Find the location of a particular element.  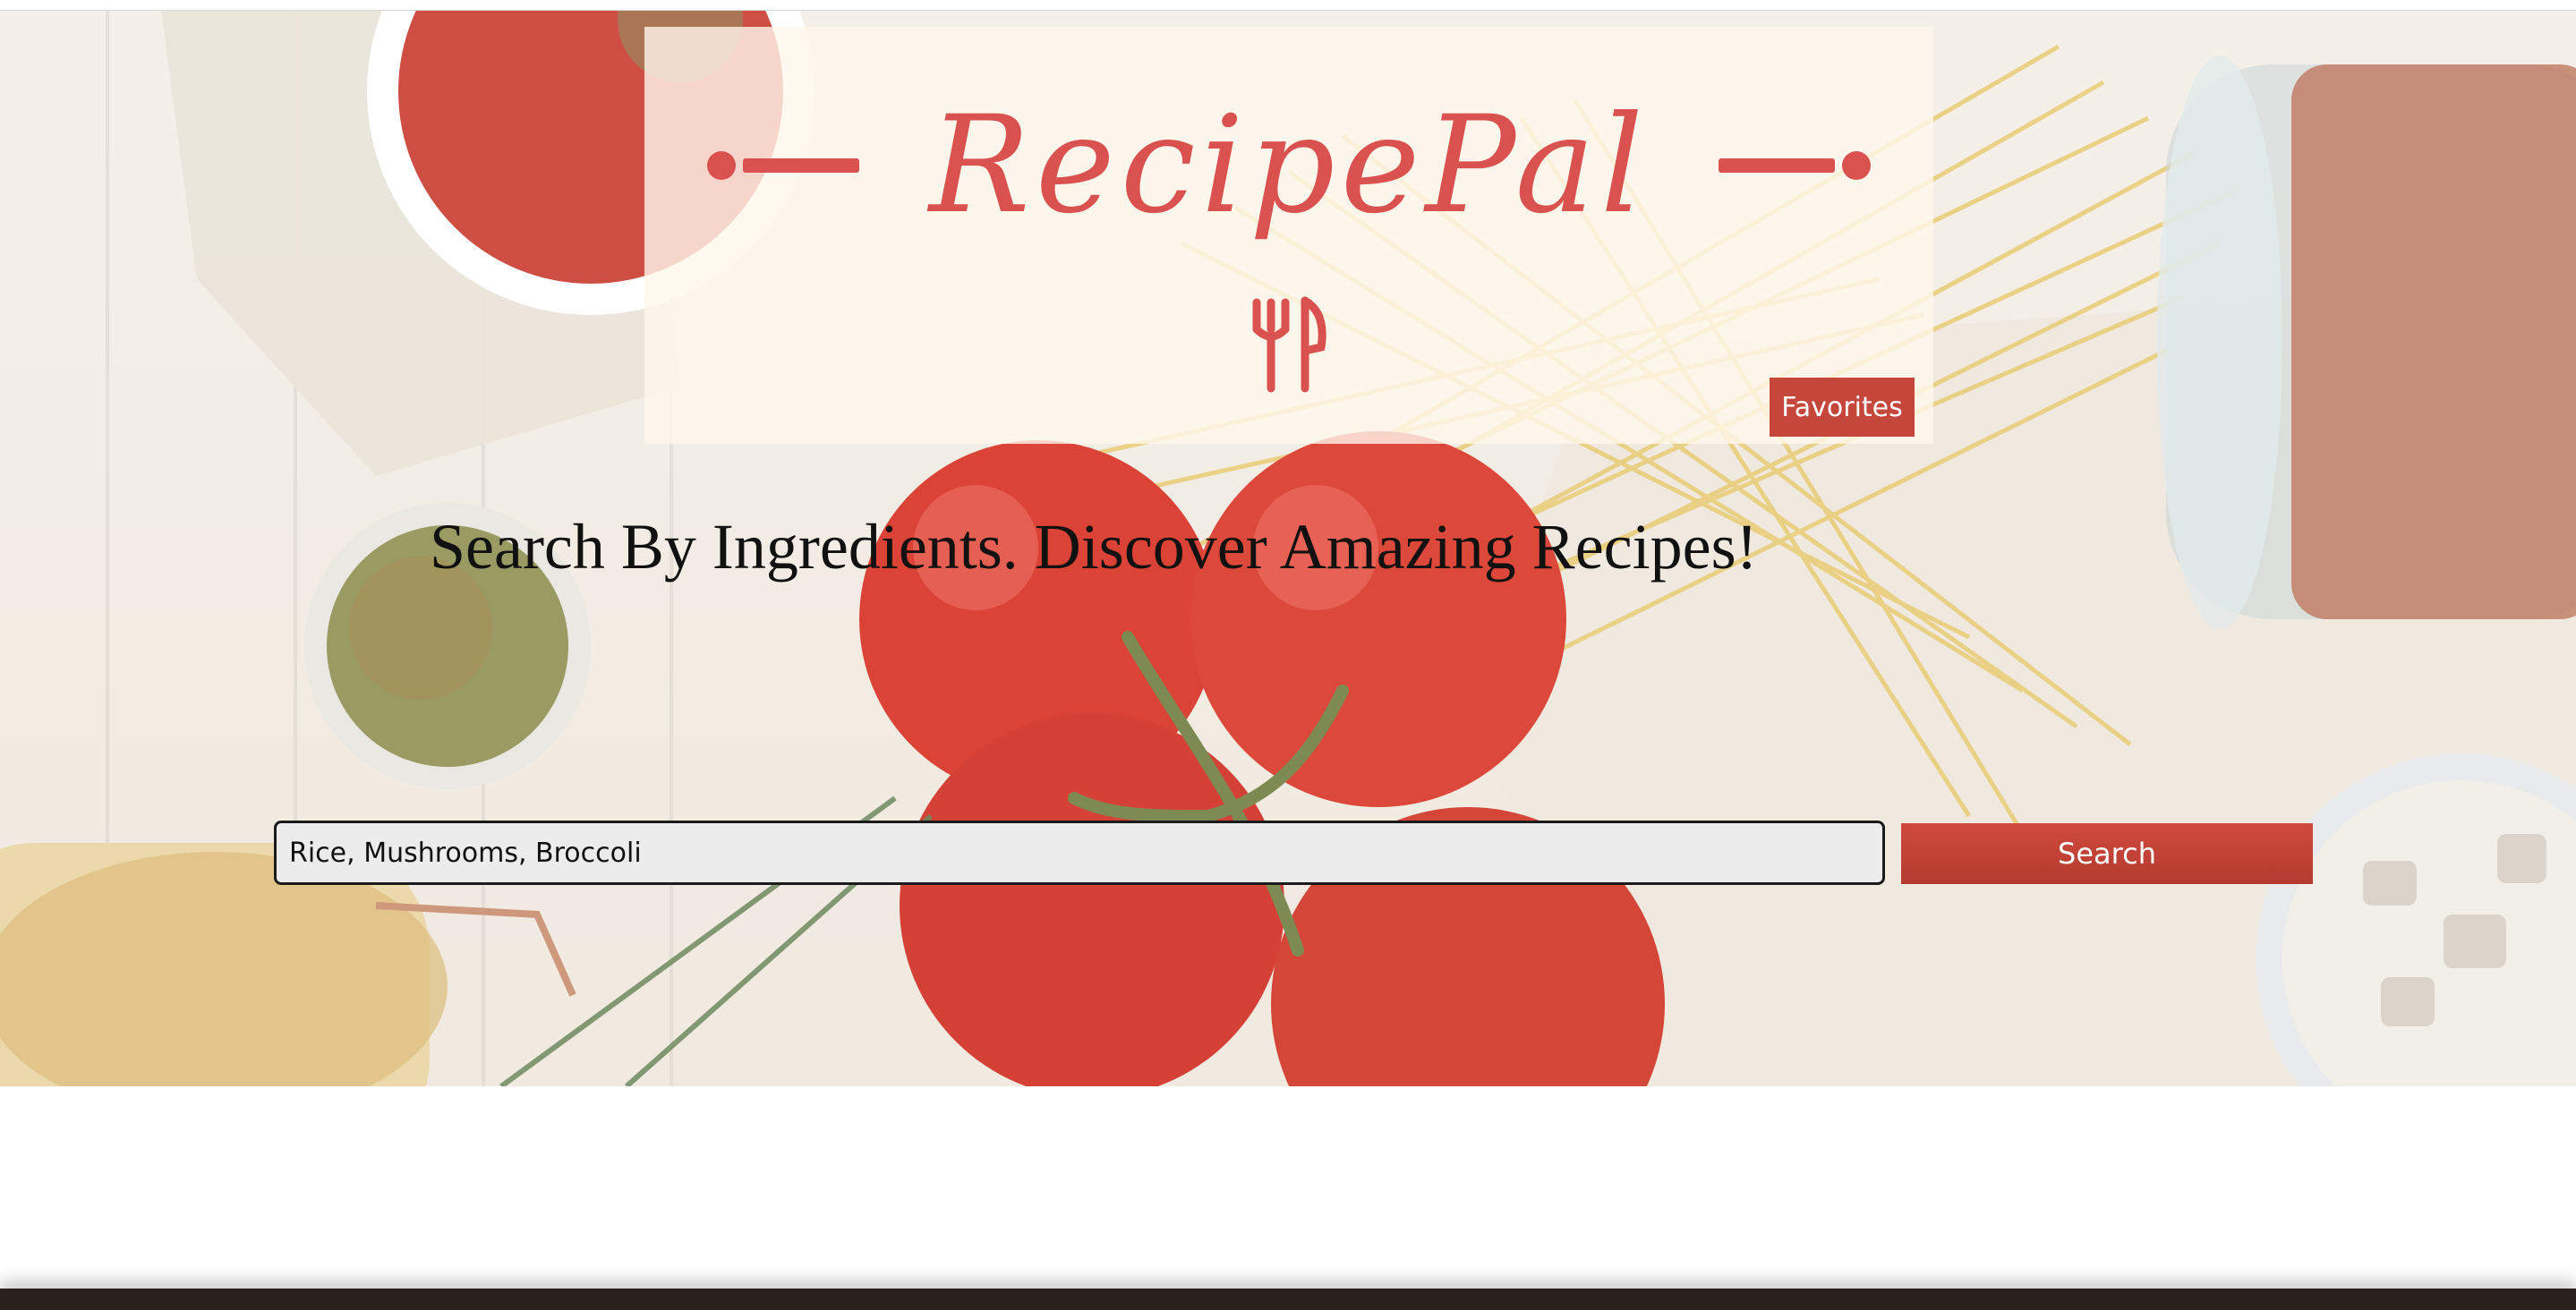

favorites-button: Favorites is located at coordinates (1842, 408).